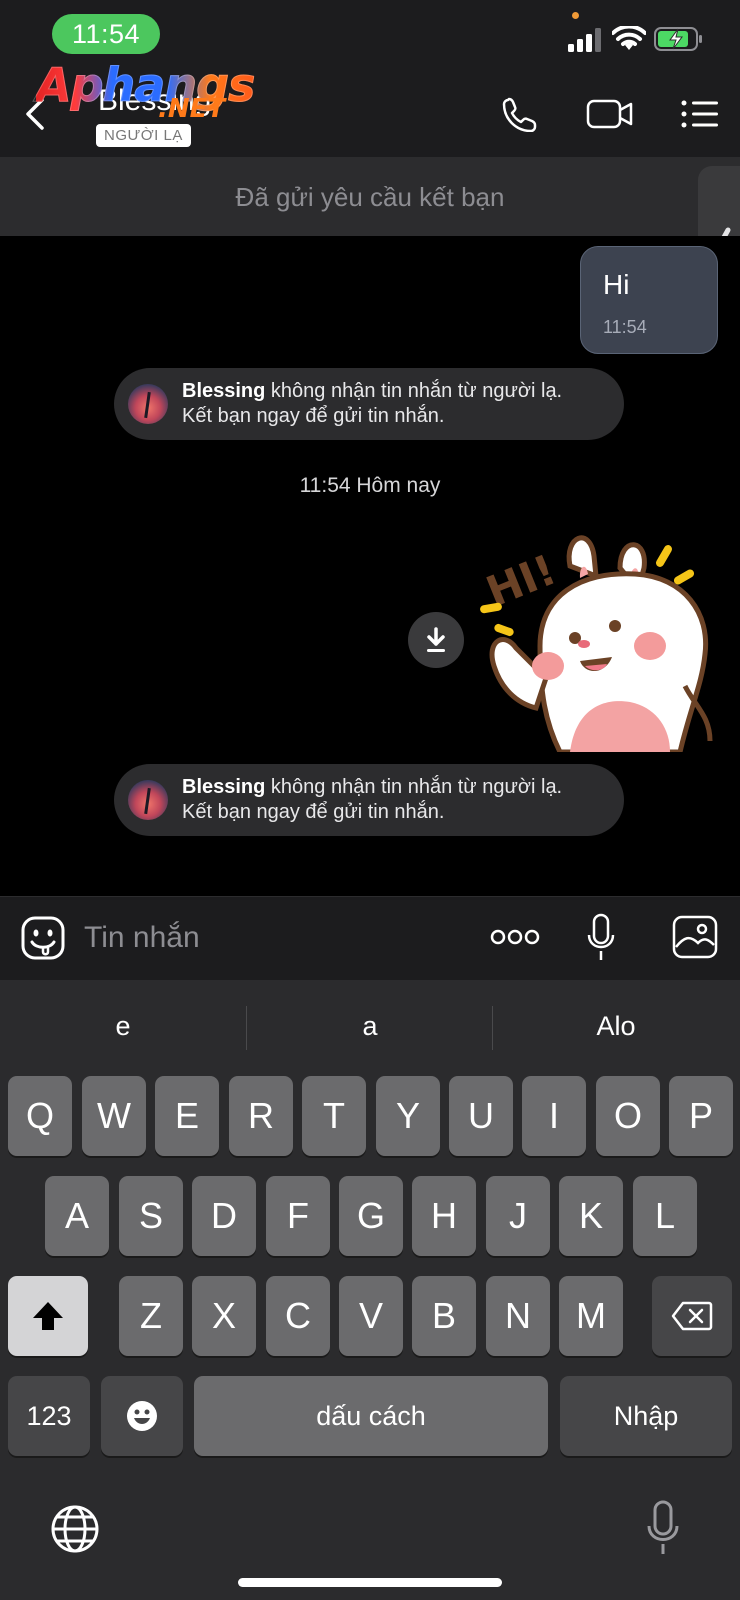  Describe the element at coordinates (114, 1116) in the screenshot. I see `key-w: W` at that location.